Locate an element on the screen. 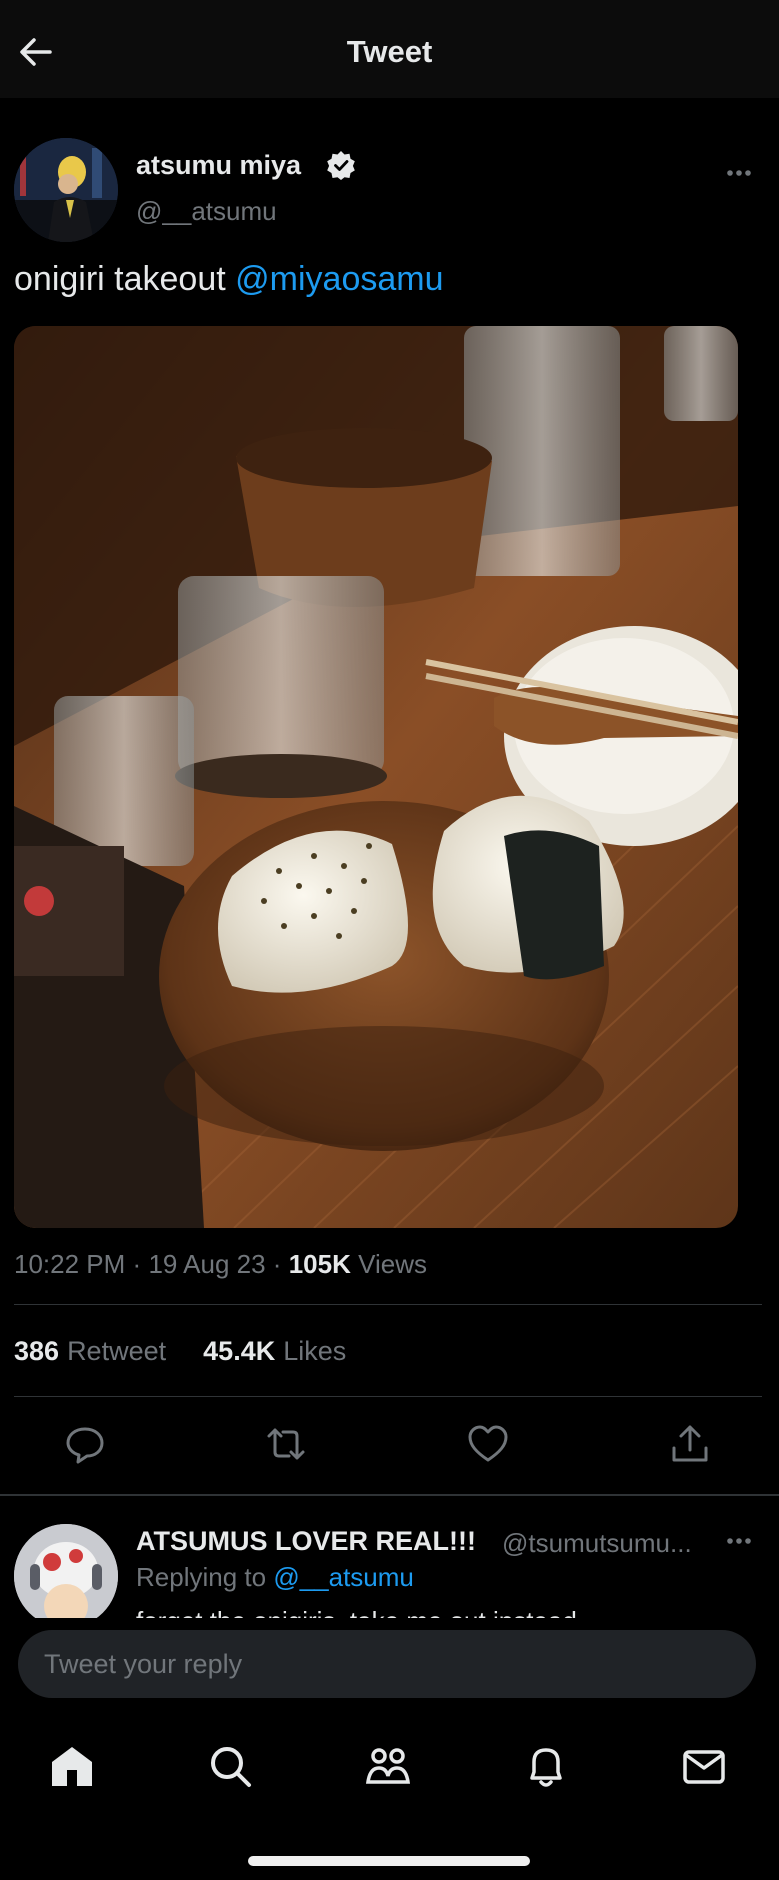 The image size is (779, 1880). verified-badge-icon is located at coordinates (341, 165).